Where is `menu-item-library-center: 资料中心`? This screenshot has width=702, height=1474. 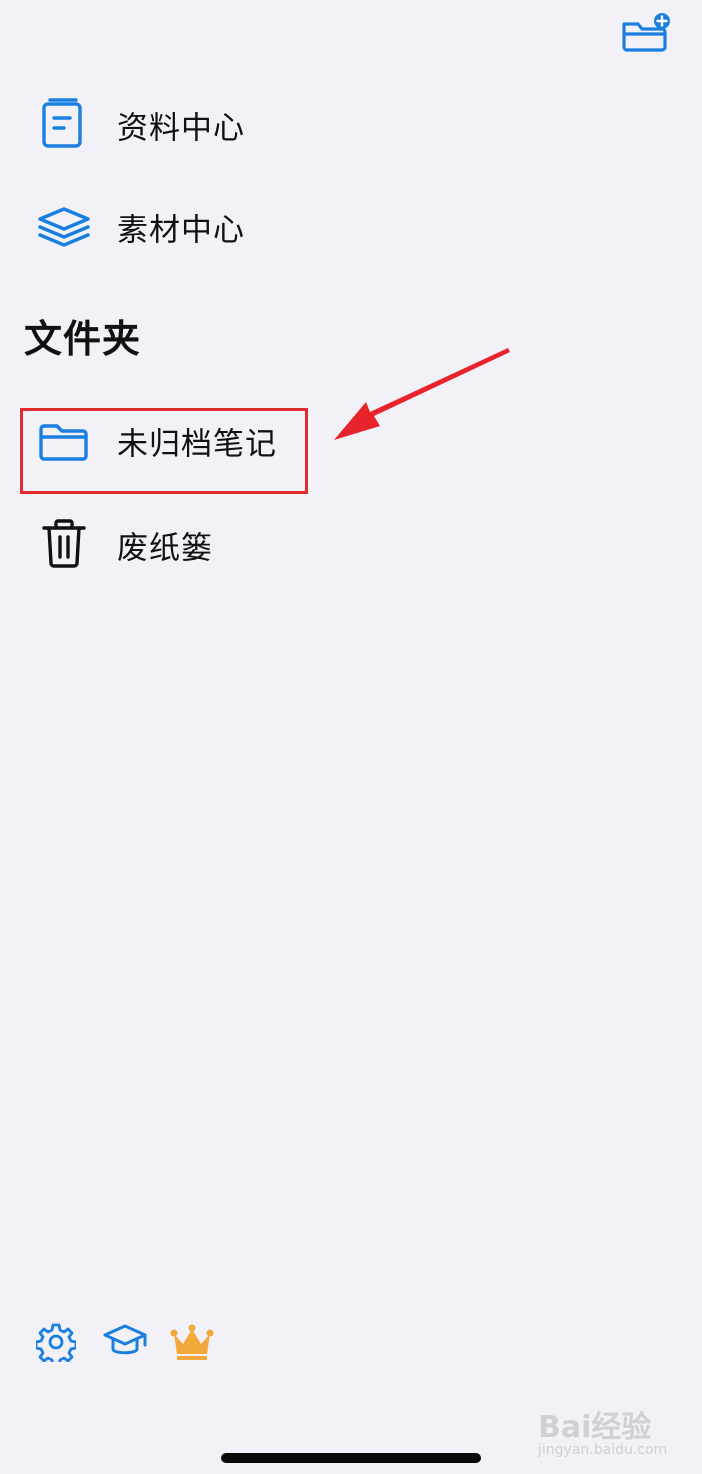 menu-item-library-center: 资料中心 is located at coordinates (351, 125).